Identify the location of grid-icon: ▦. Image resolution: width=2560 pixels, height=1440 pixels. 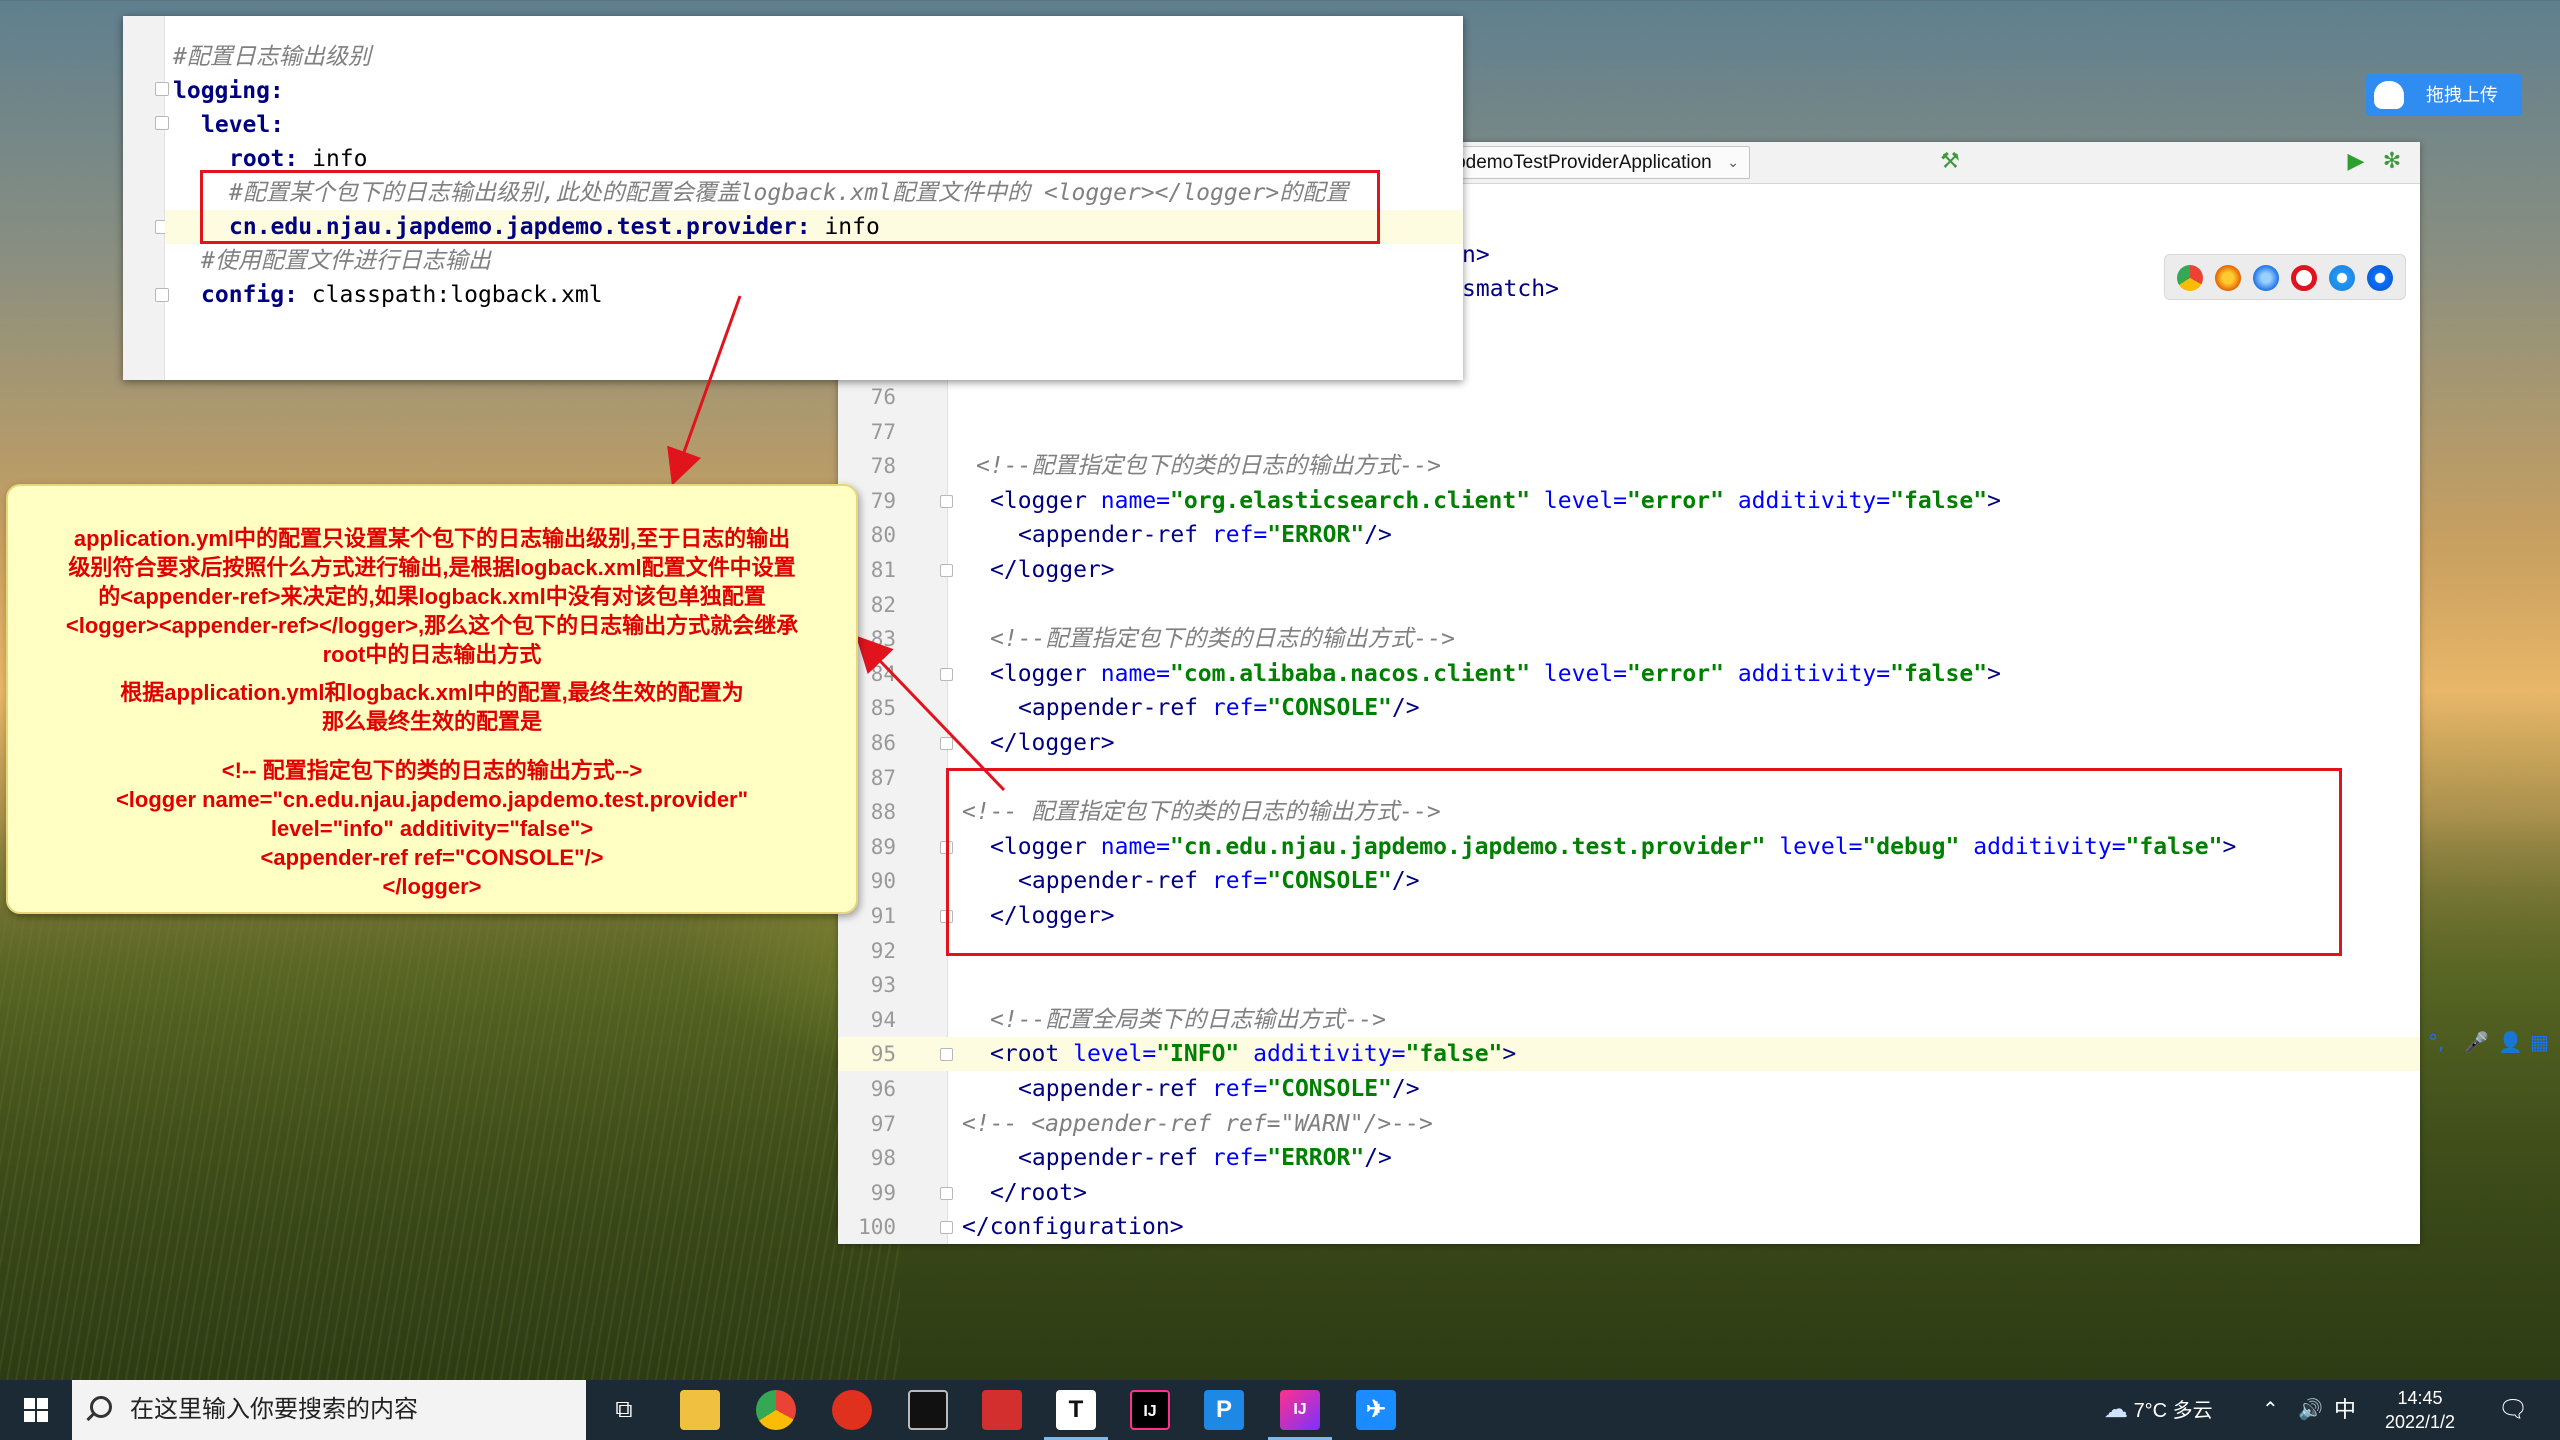
(2539, 1042).